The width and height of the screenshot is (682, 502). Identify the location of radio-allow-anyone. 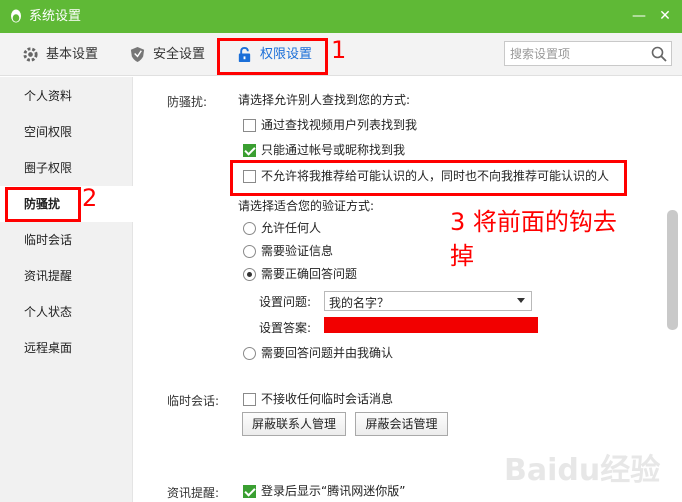
(249, 228).